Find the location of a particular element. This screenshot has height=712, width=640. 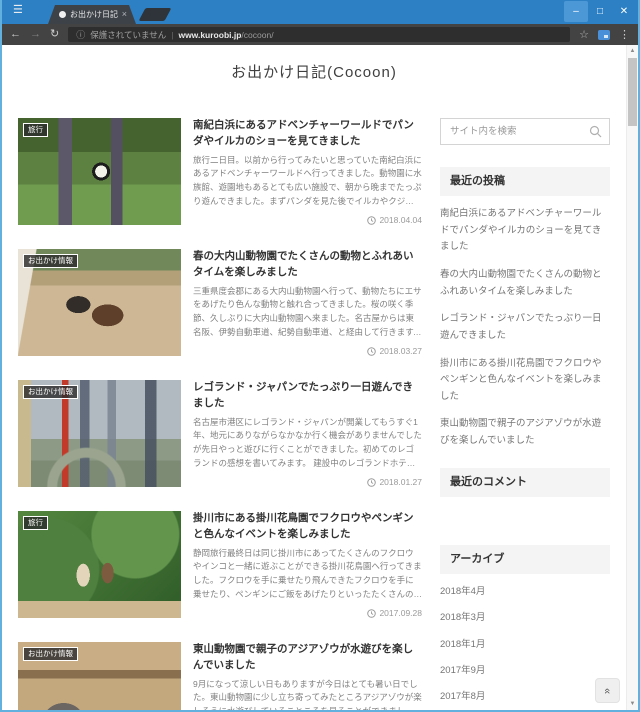

archive-link: 2017年8月 is located at coordinates (525, 697).